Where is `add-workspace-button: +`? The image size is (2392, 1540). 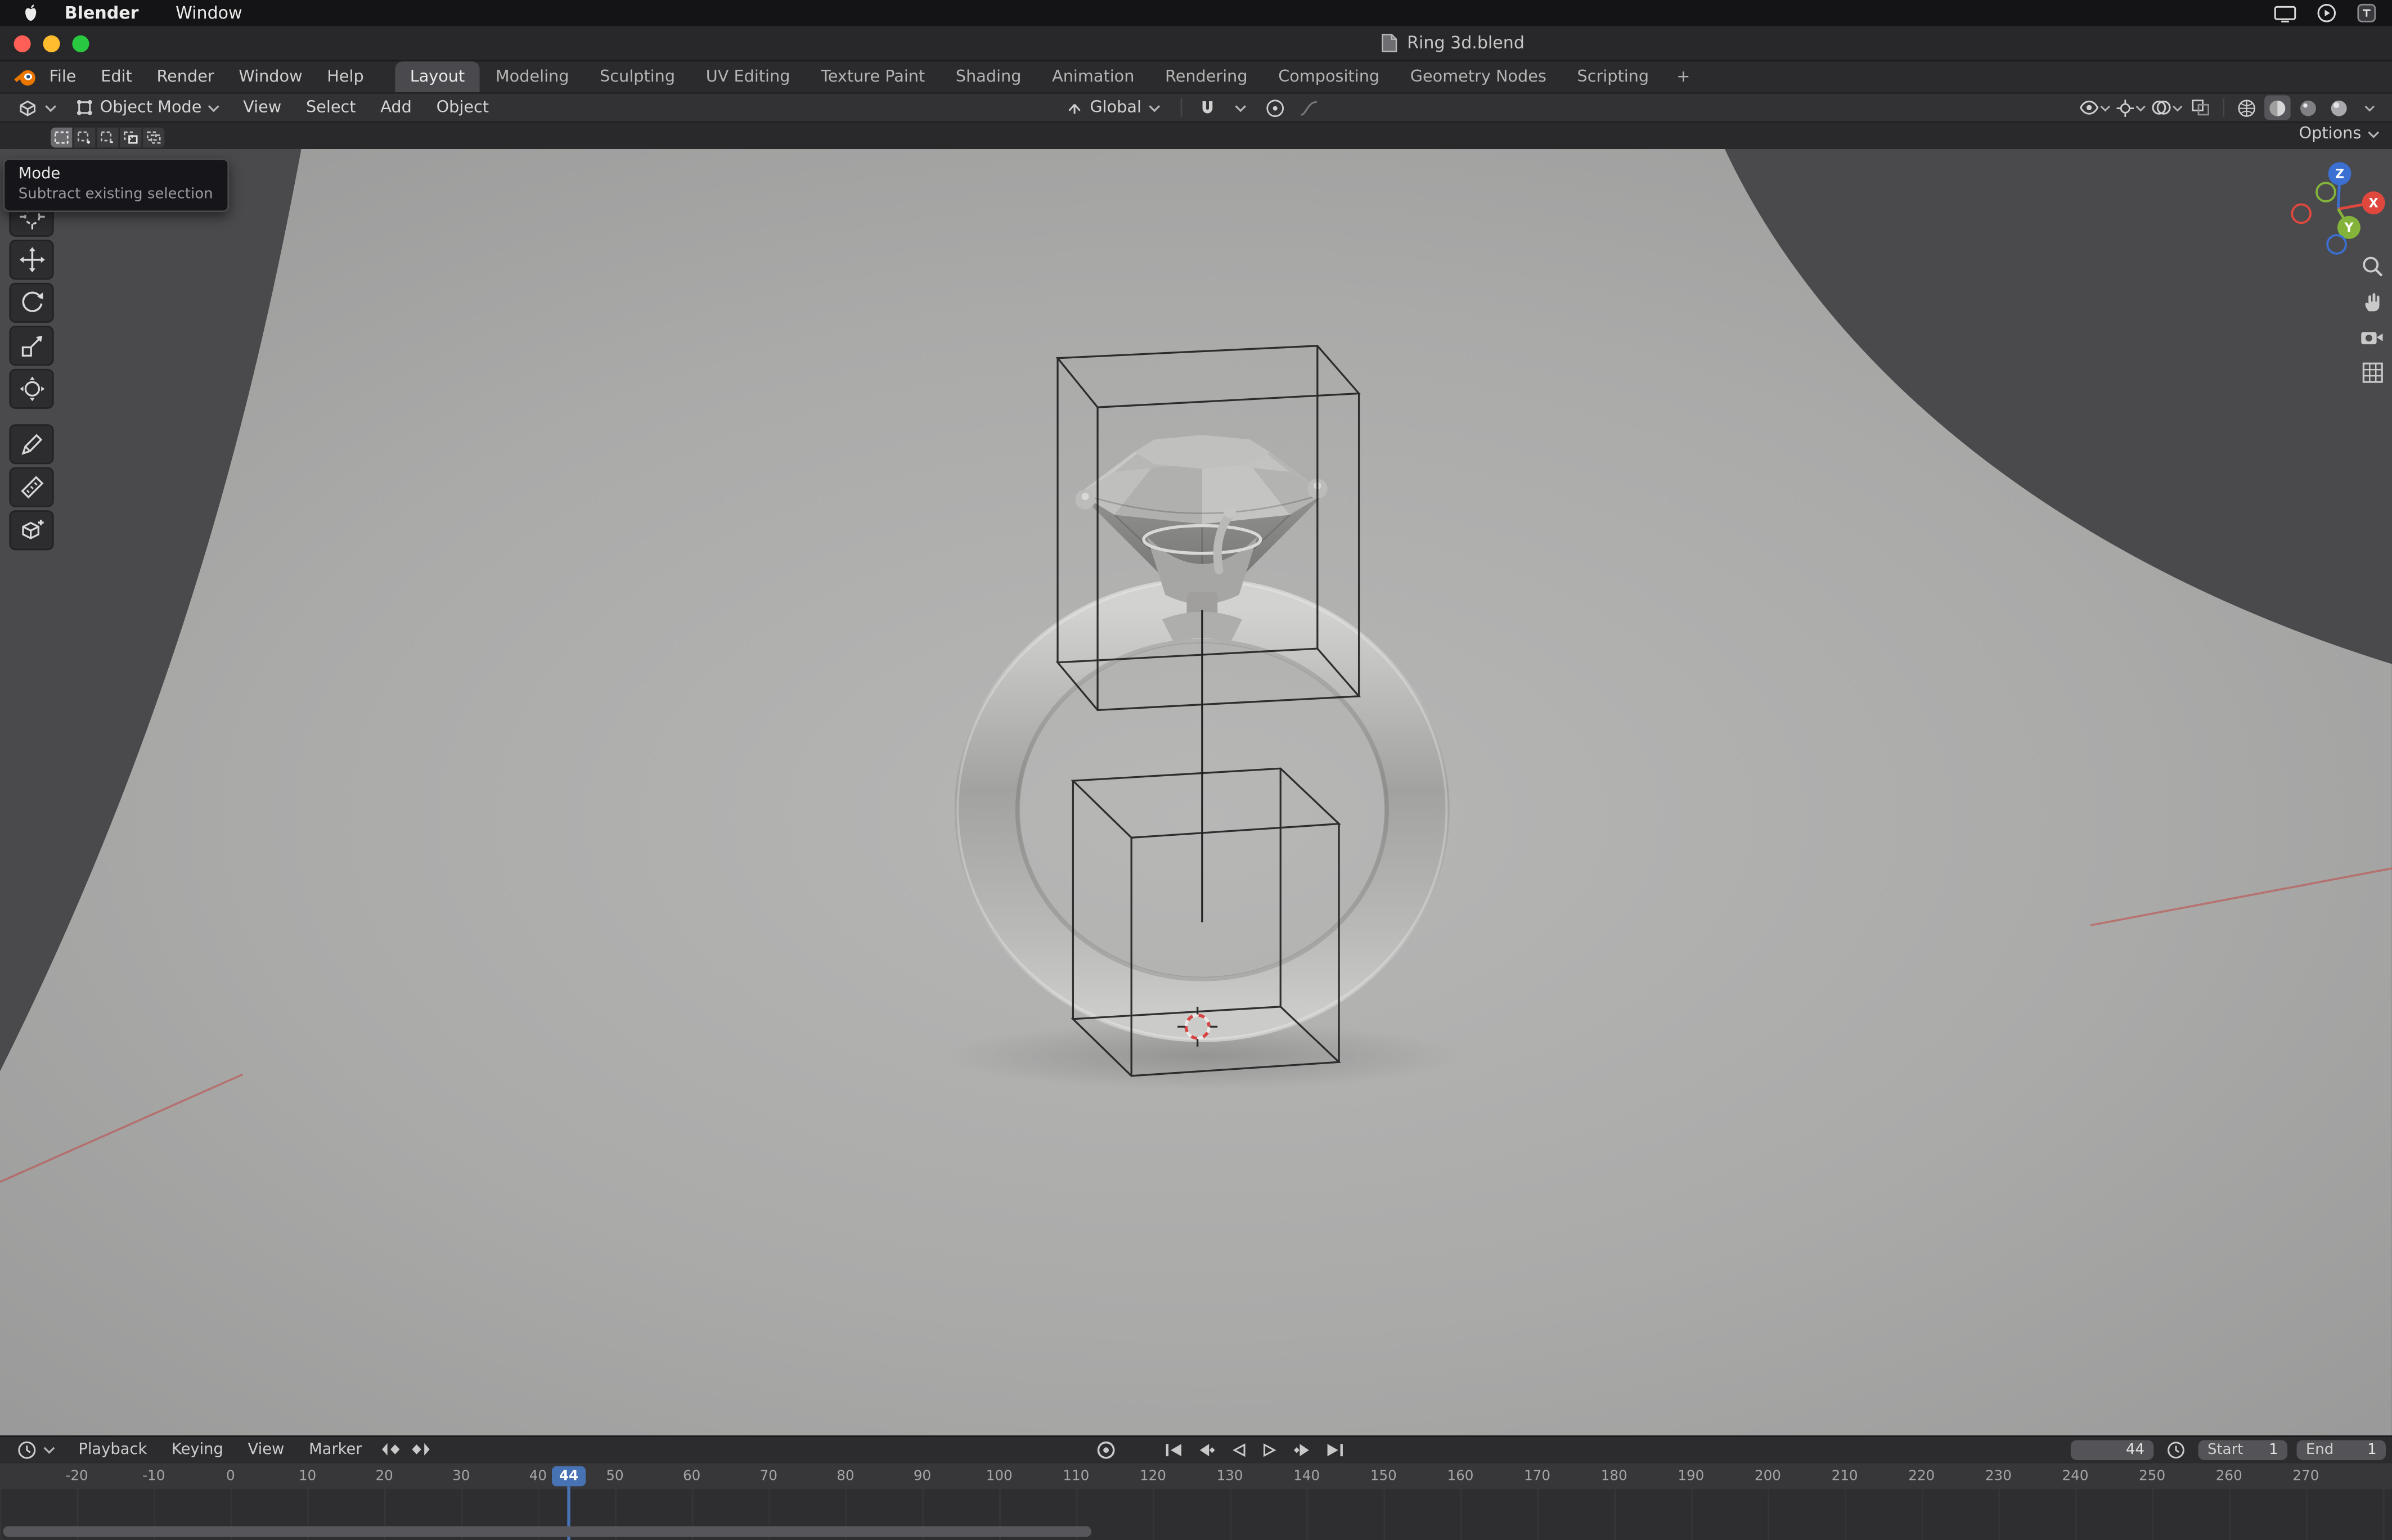 add-workspace-button: + is located at coordinates (1683, 76).